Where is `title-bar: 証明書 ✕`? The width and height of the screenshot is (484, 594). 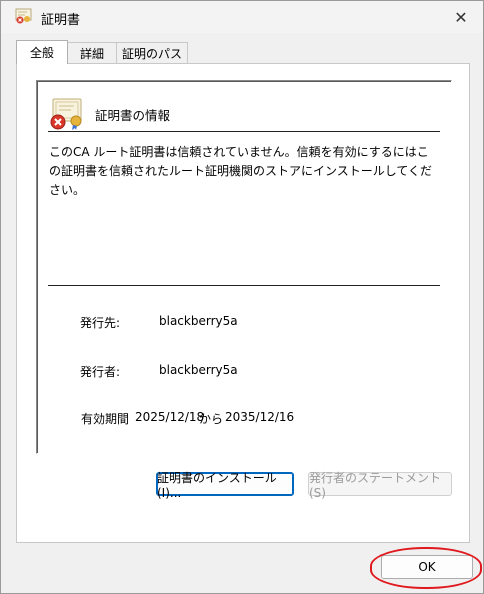 title-bar: 証明書 ✕ is located at coordinates (242, 17).